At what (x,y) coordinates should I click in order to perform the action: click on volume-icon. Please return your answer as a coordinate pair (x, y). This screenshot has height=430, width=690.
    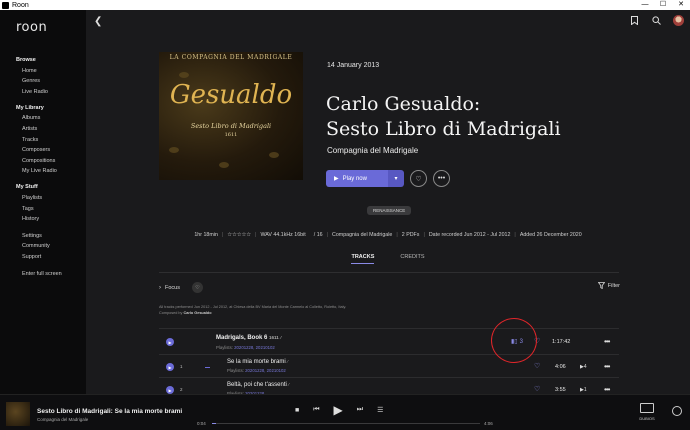
    Looking at the image, I should click on (677, 411).